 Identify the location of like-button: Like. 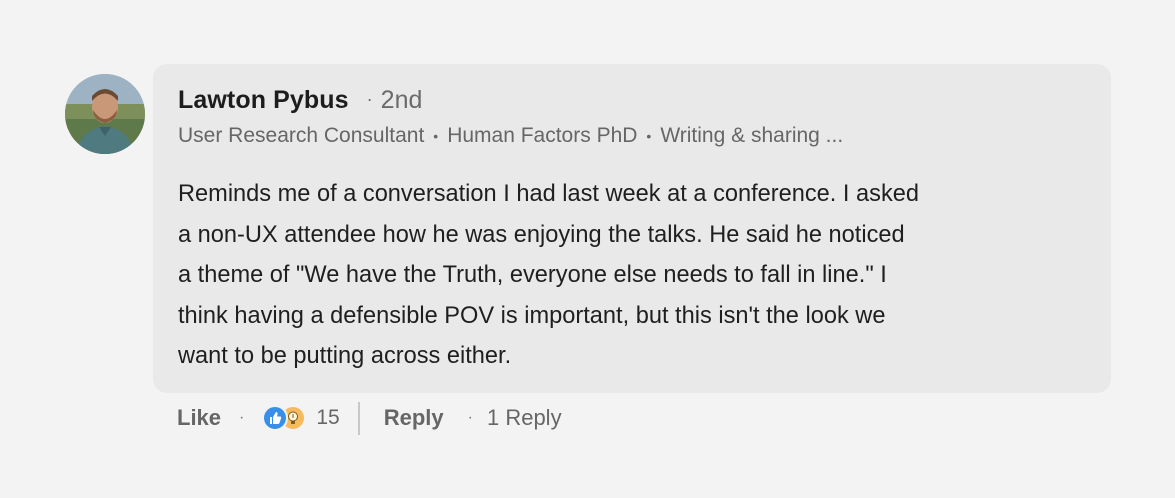
(199, 418).